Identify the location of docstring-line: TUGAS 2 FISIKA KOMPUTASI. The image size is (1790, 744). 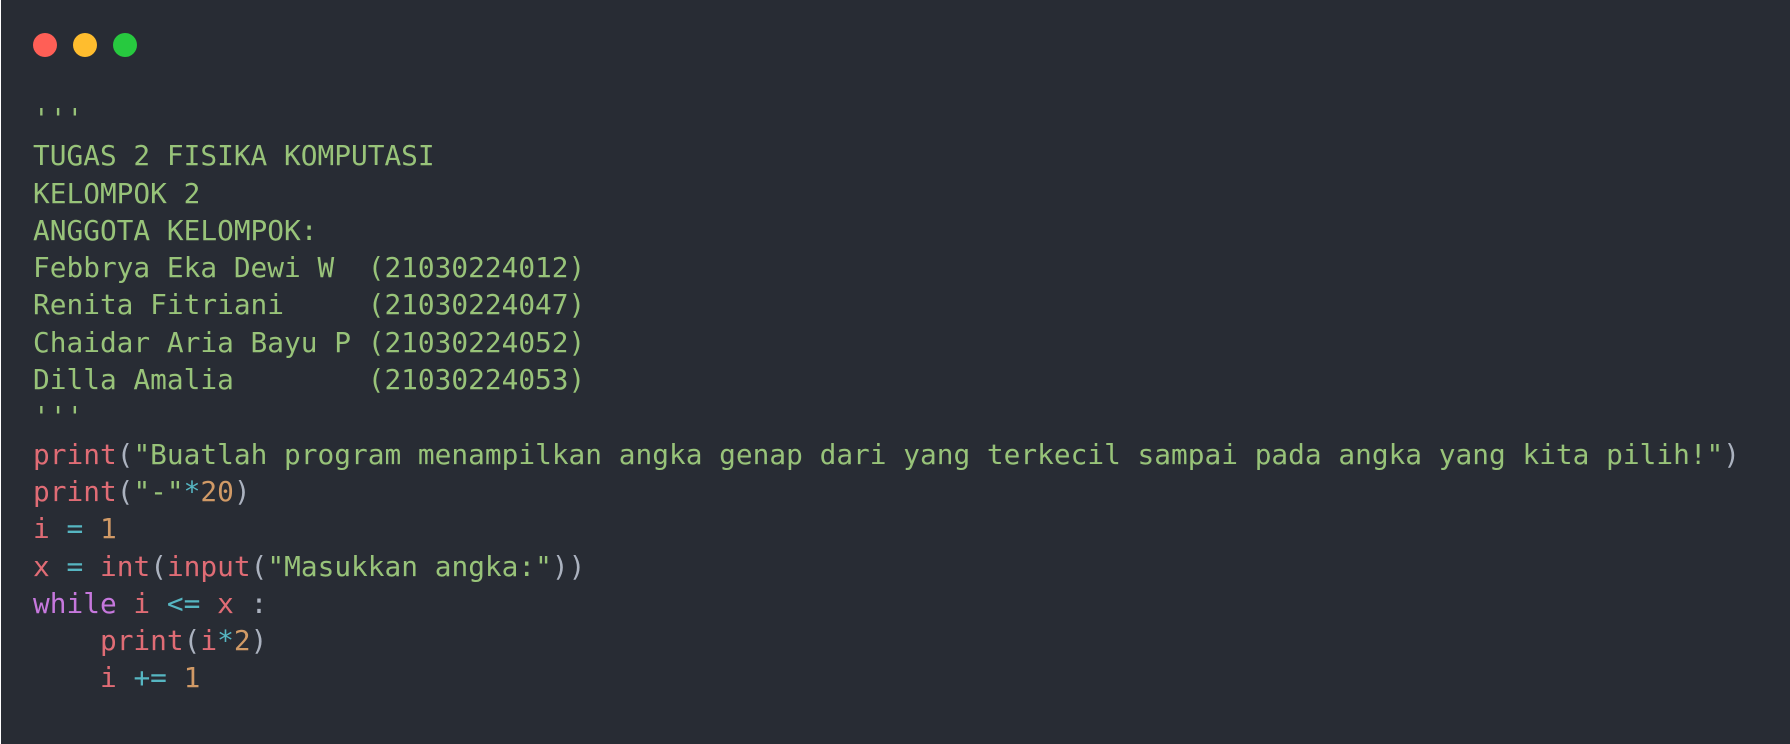
(234, 156).